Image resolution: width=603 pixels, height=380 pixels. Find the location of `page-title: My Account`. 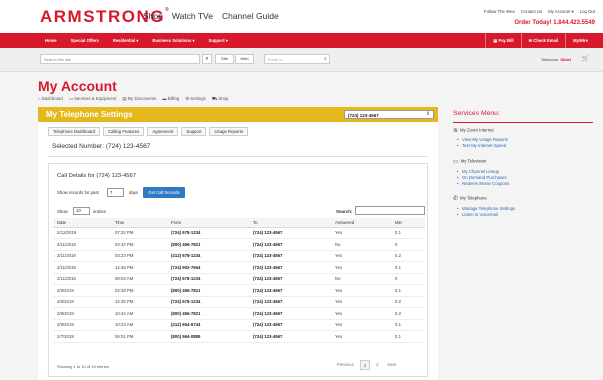

page-title: My Account is located at coordinates (77, 86).